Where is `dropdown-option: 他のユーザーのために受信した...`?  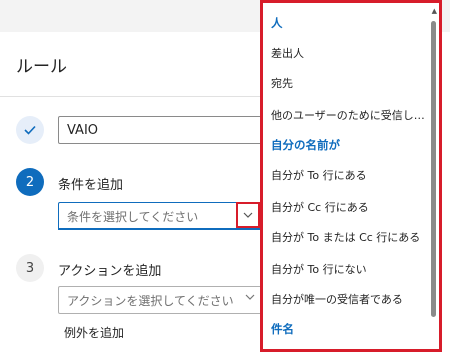
dropdown-option: 他のユーザーのために受信した... is located at coordinates (351, 115).